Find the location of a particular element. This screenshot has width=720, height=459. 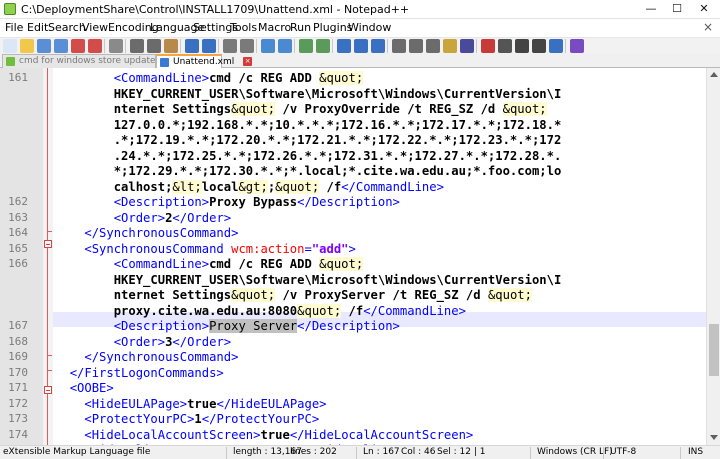

xml-tag: <HideLocalAccountScreen> is located at coordinates (172, 434).